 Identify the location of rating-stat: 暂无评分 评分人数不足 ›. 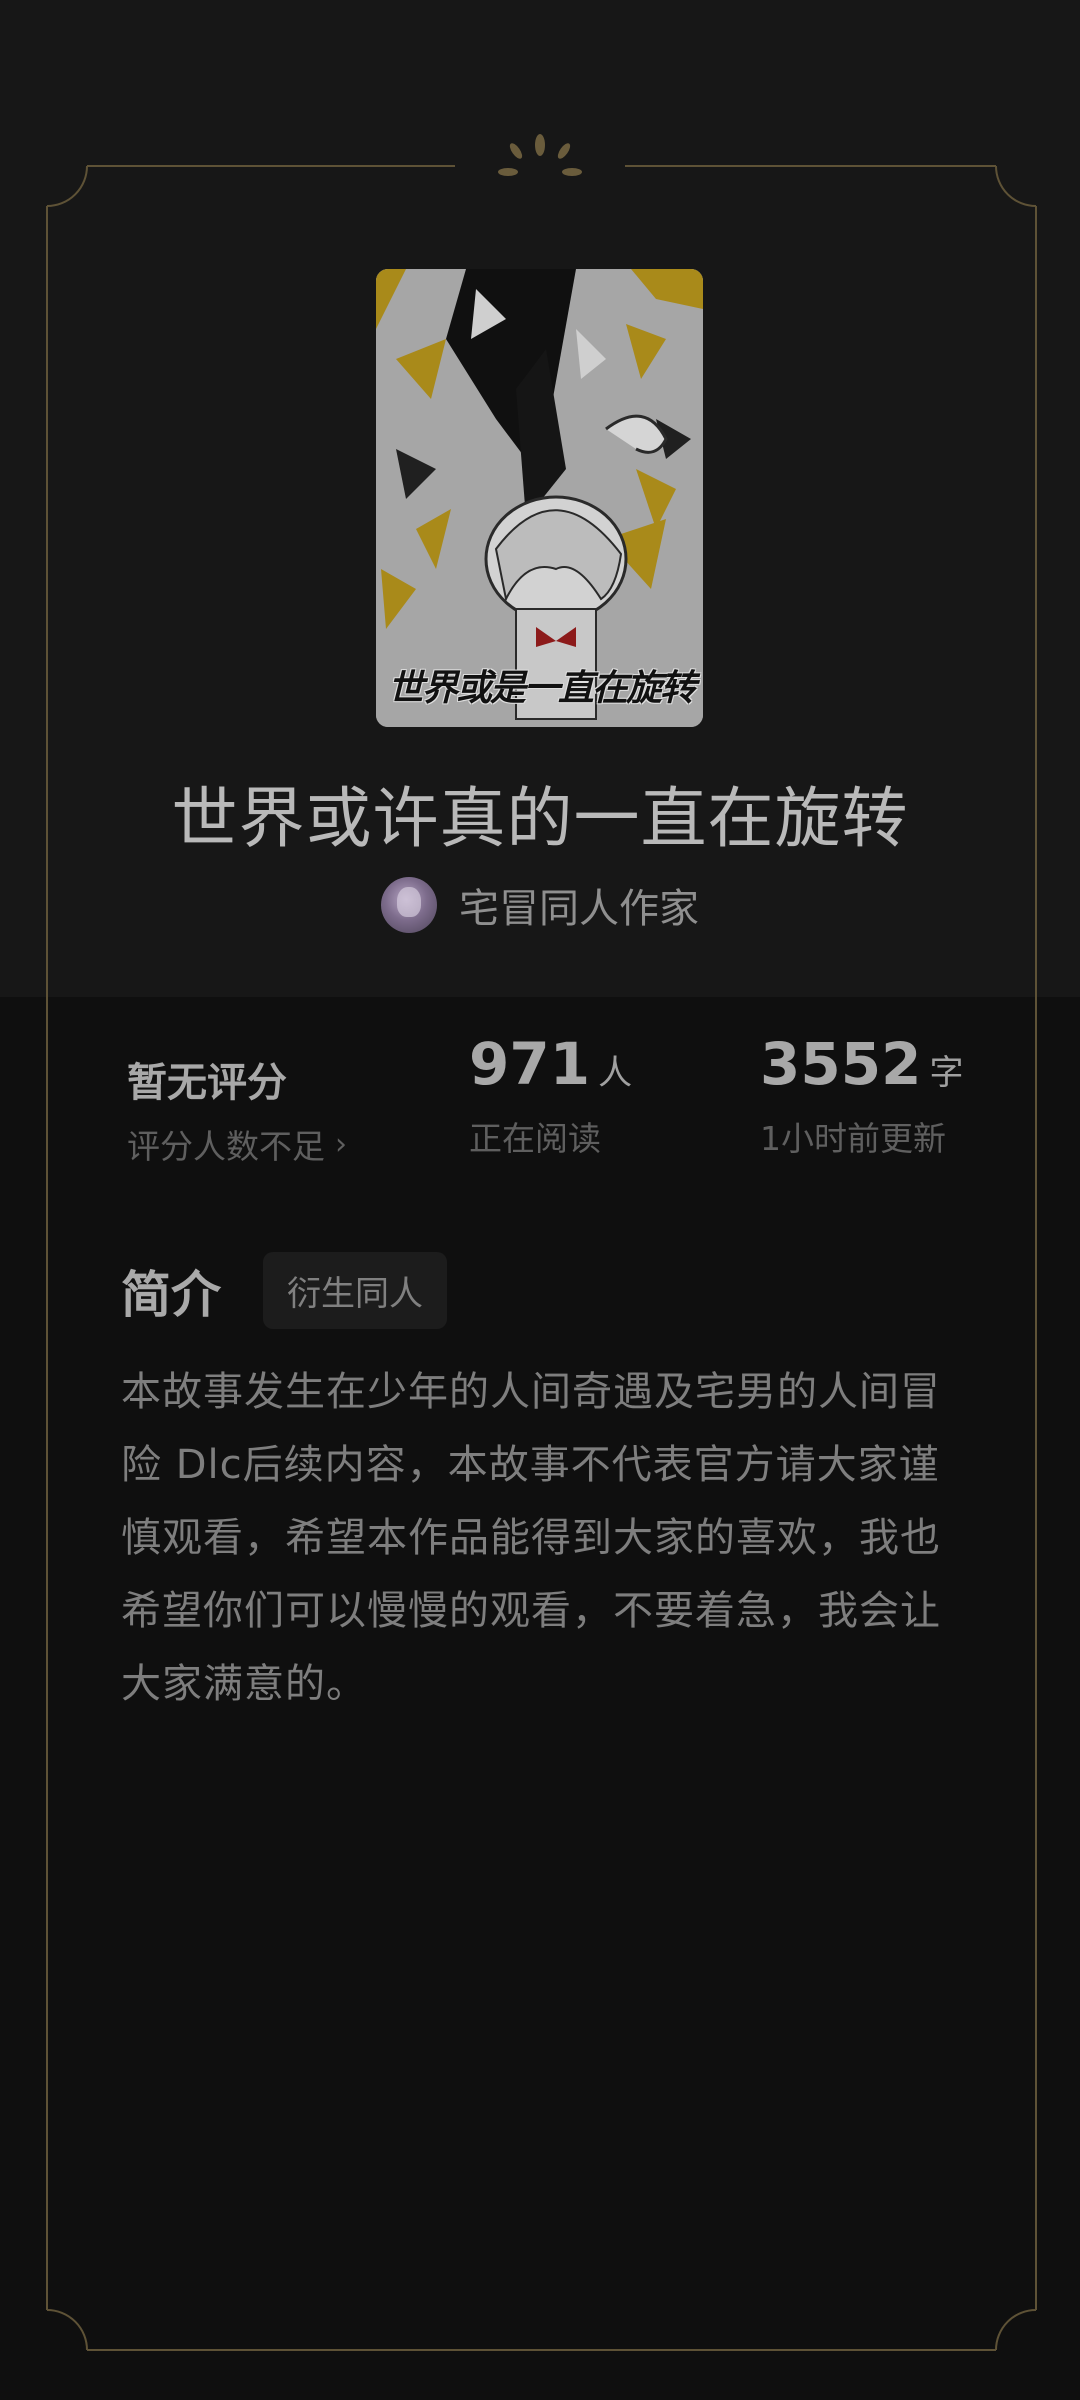
(237, 1099).